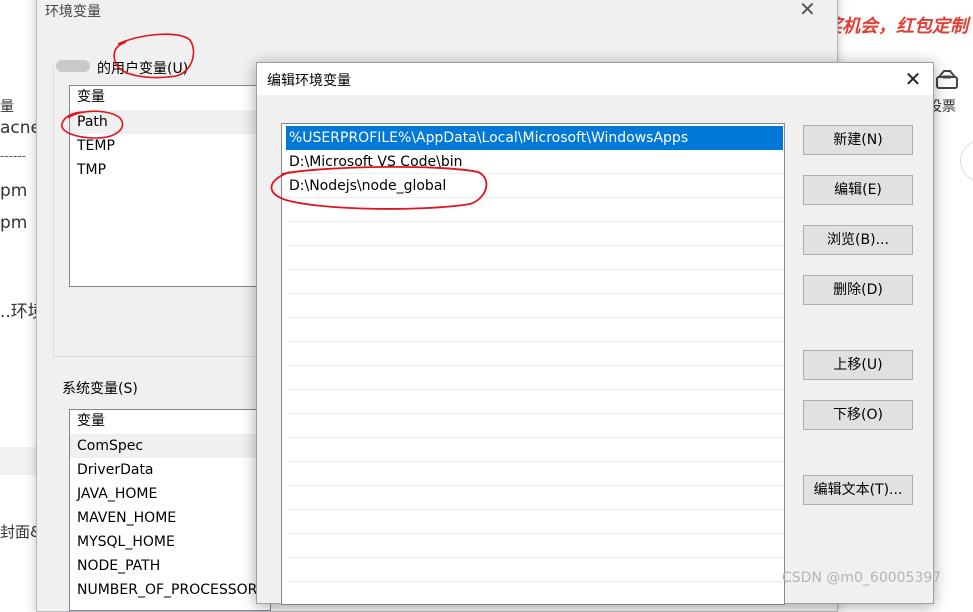 The height and width of the screenshot is (612, 973). Describe the element at coordinates (170, 146) in the screenshot. I see `list-item: TEMP` at that location.